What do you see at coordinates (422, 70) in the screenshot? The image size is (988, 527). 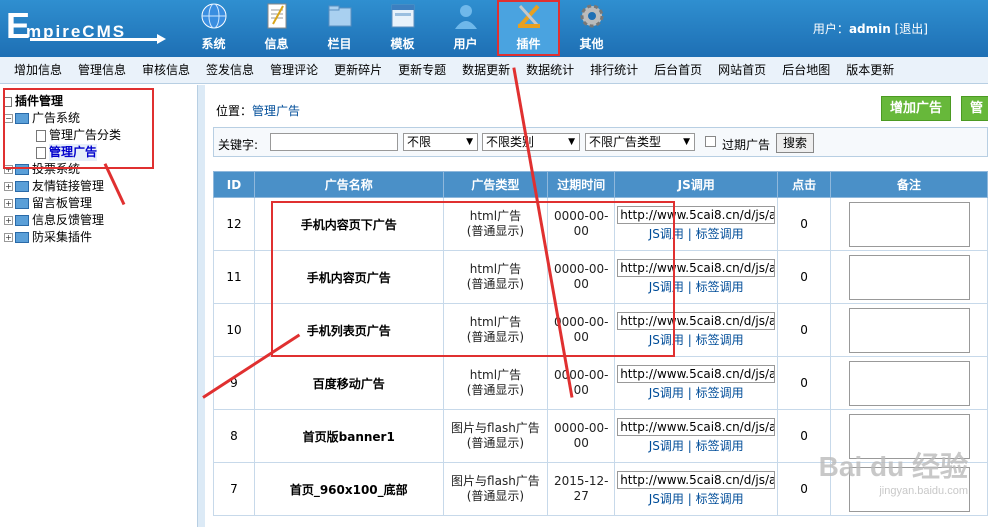 I see `menu-update-topics: 更新专题` at bounding box center [422, 70].